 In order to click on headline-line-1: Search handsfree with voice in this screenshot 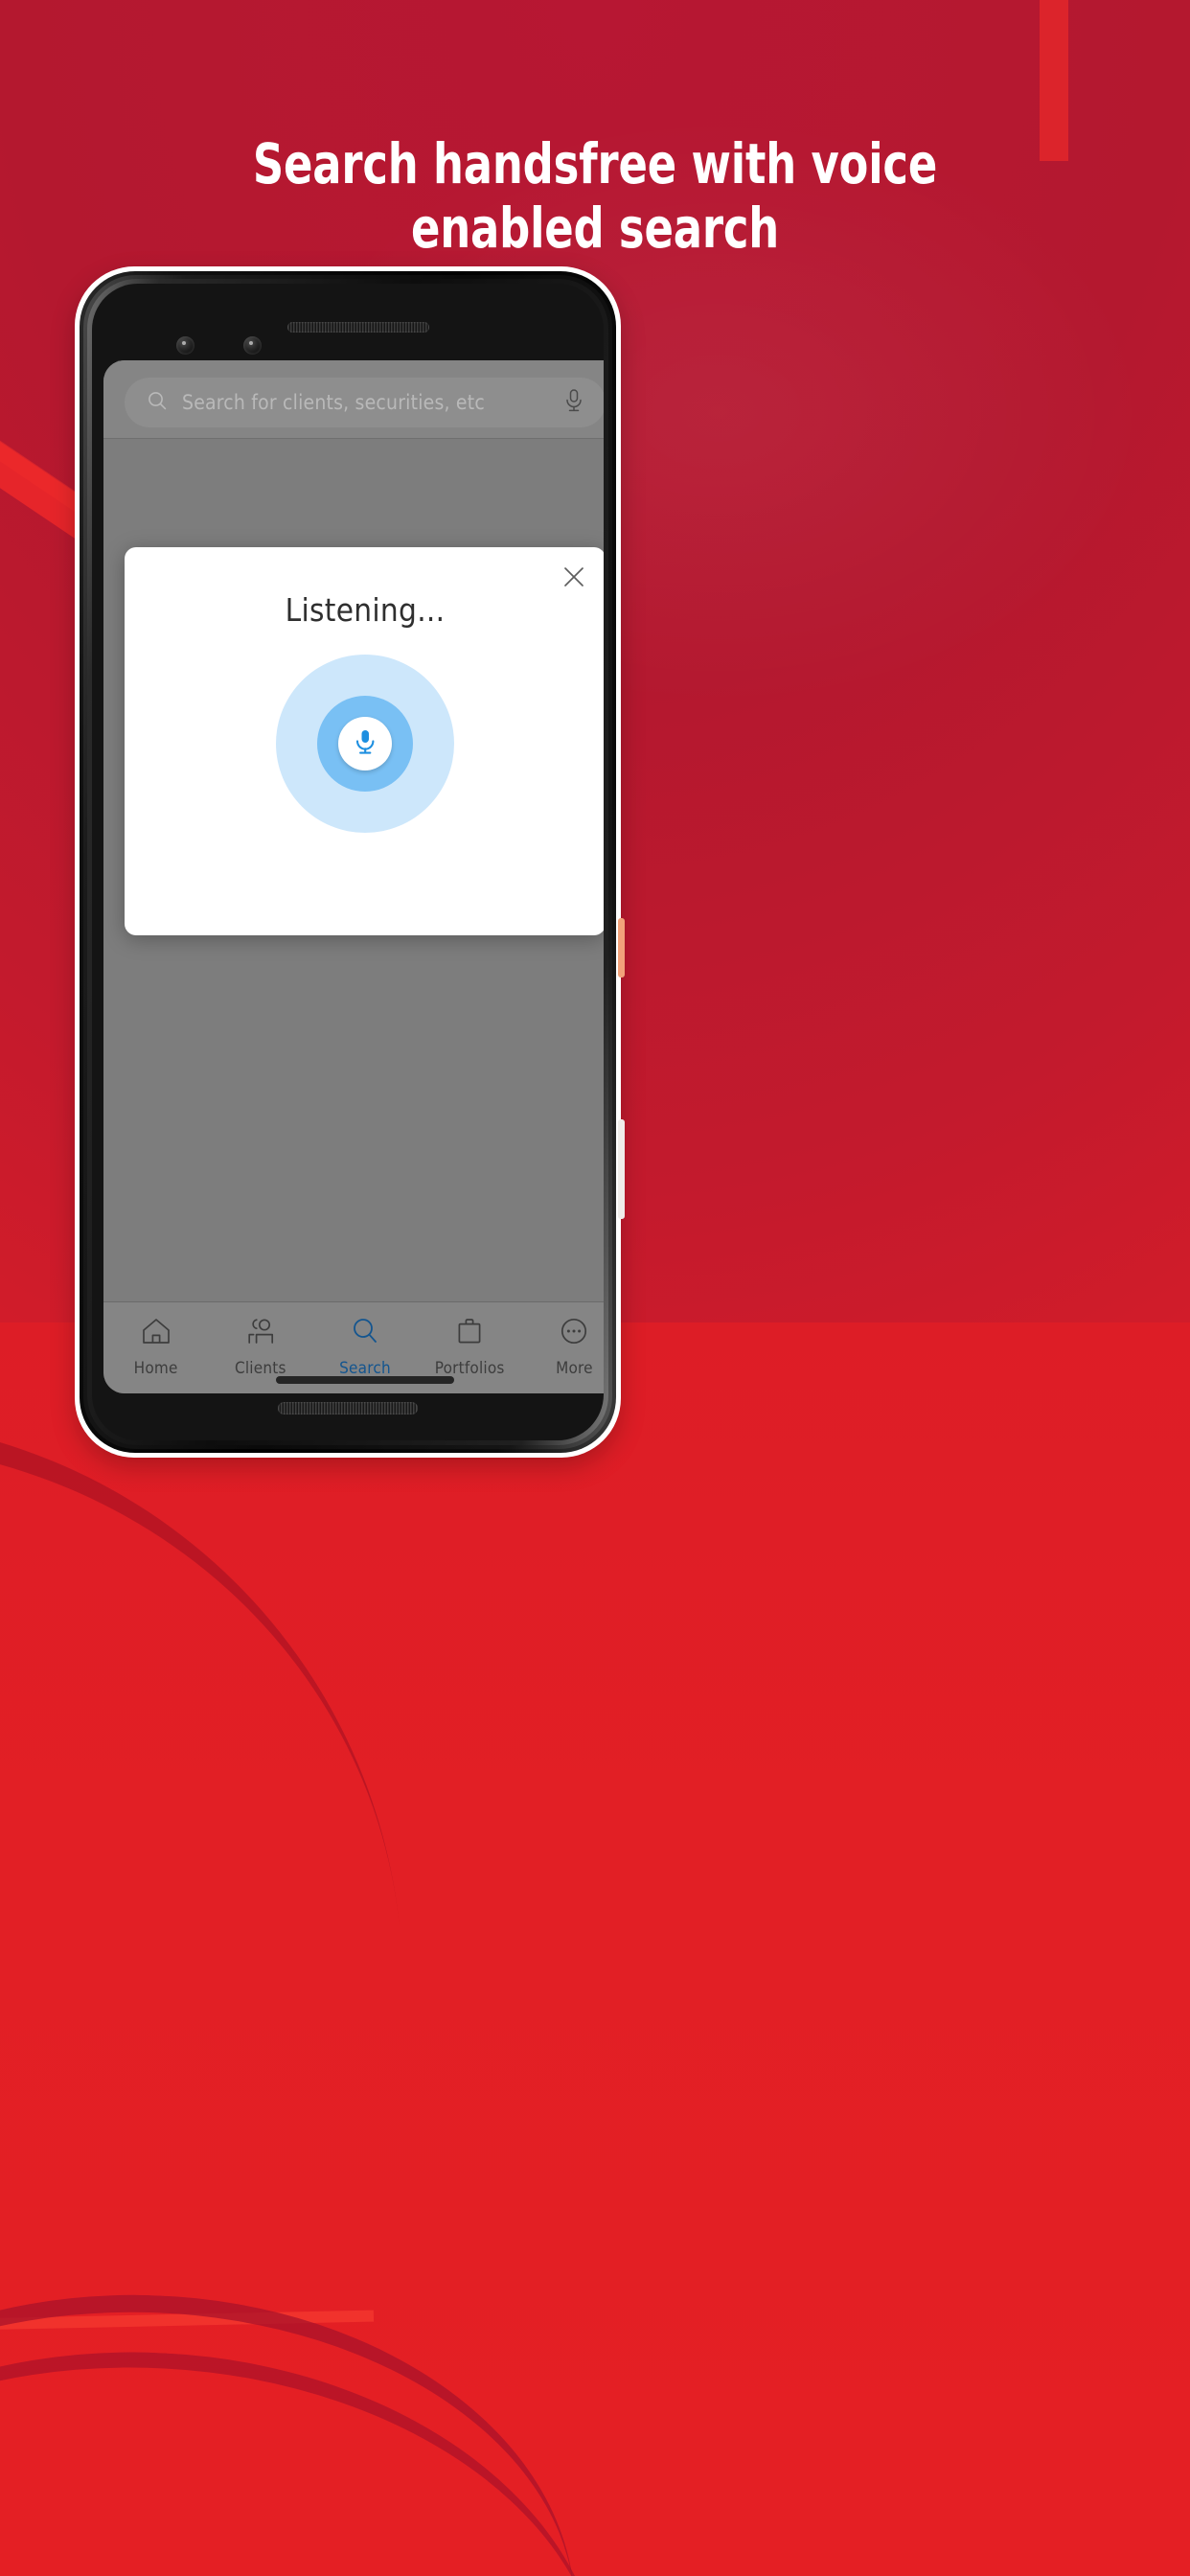, I will do `click(595, 163)`.